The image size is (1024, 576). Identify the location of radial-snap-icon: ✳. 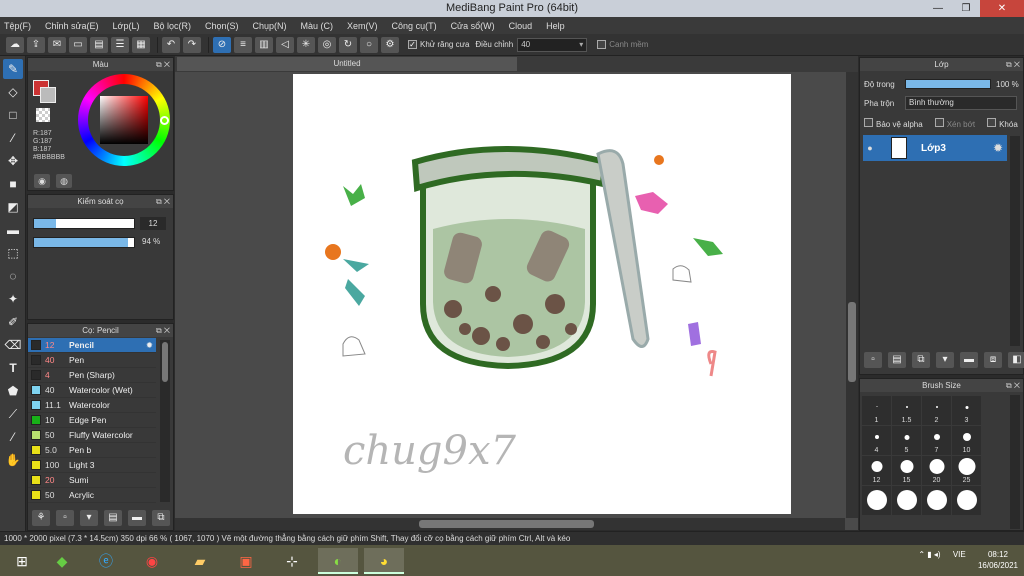
(306, 44).